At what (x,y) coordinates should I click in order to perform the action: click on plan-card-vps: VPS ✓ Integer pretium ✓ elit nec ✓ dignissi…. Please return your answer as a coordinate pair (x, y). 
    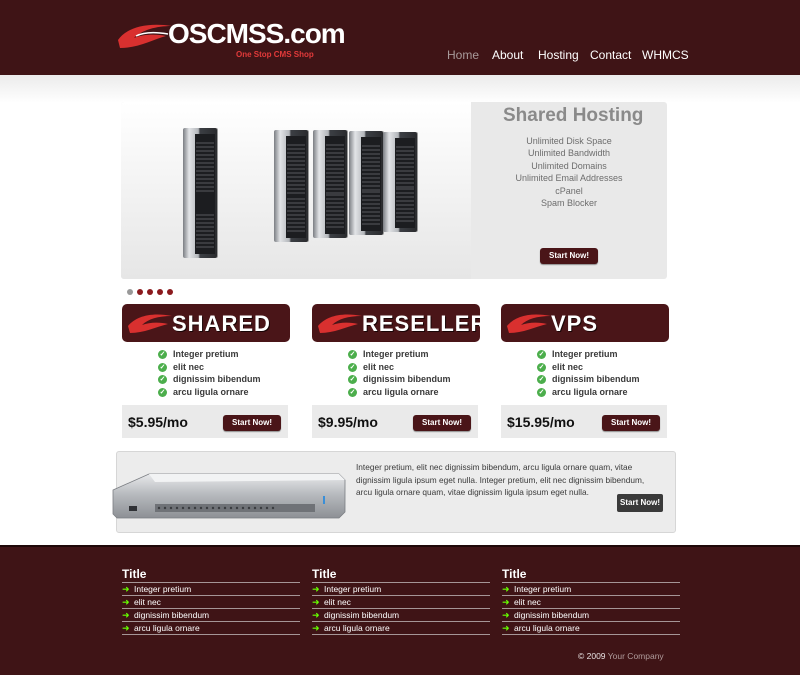
    Looking at the image, I should click on (585, 371).